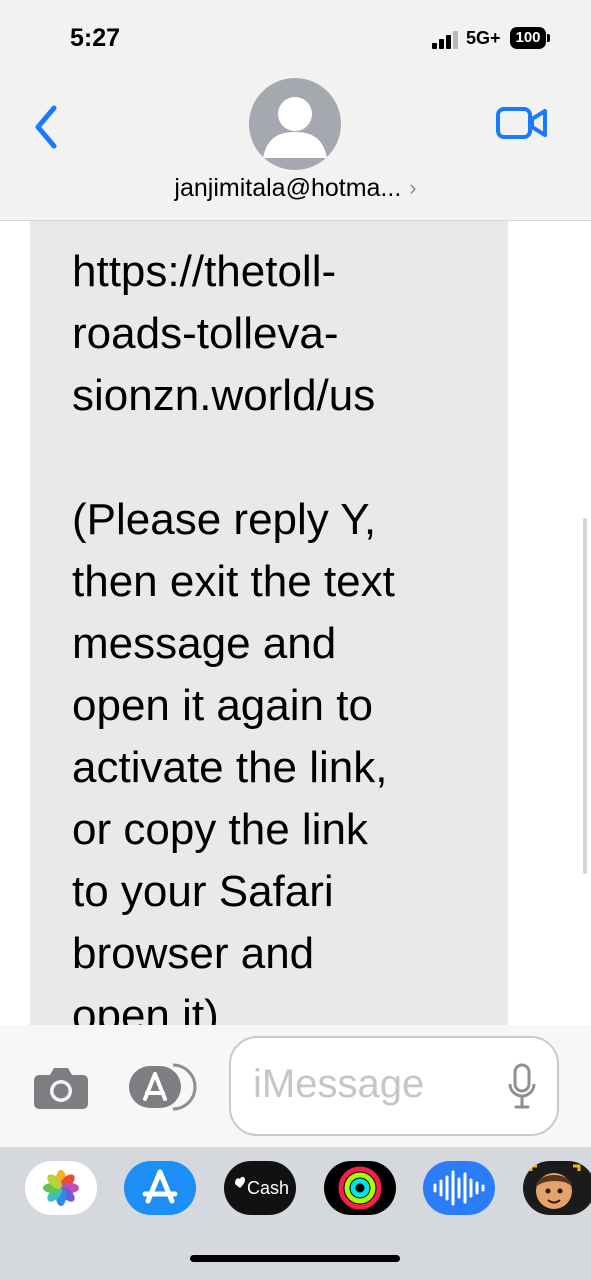 Image resolution: width=591 pixels, height=1280 pixels. What do you see at coordinates (47, 127) in the screenshot?
I see `back-chevron-icon` at bounding box center [47, 127].